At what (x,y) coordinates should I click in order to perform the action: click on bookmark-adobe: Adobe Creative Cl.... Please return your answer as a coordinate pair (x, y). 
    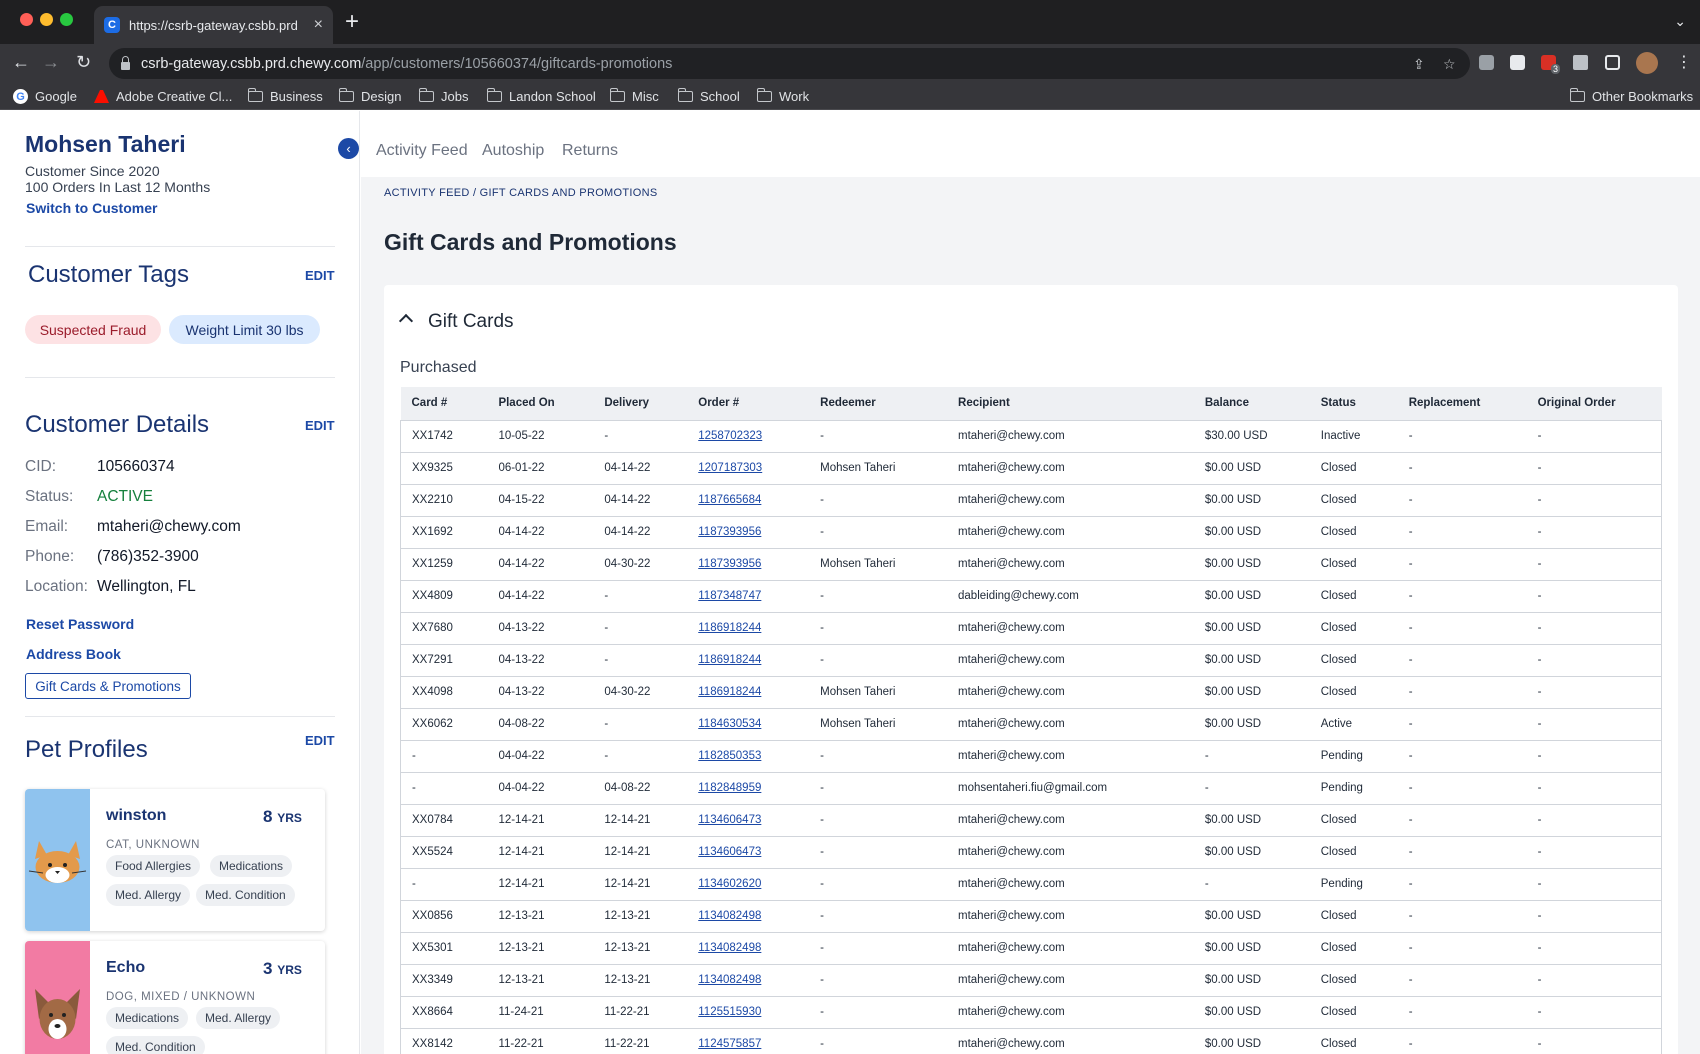
    Looking at the image, I should click on (163, 96).